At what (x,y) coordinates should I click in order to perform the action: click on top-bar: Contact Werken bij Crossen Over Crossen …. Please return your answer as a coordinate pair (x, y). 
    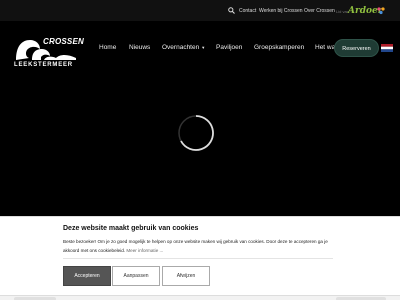
    Looking at the image, I should click on (200, 10).